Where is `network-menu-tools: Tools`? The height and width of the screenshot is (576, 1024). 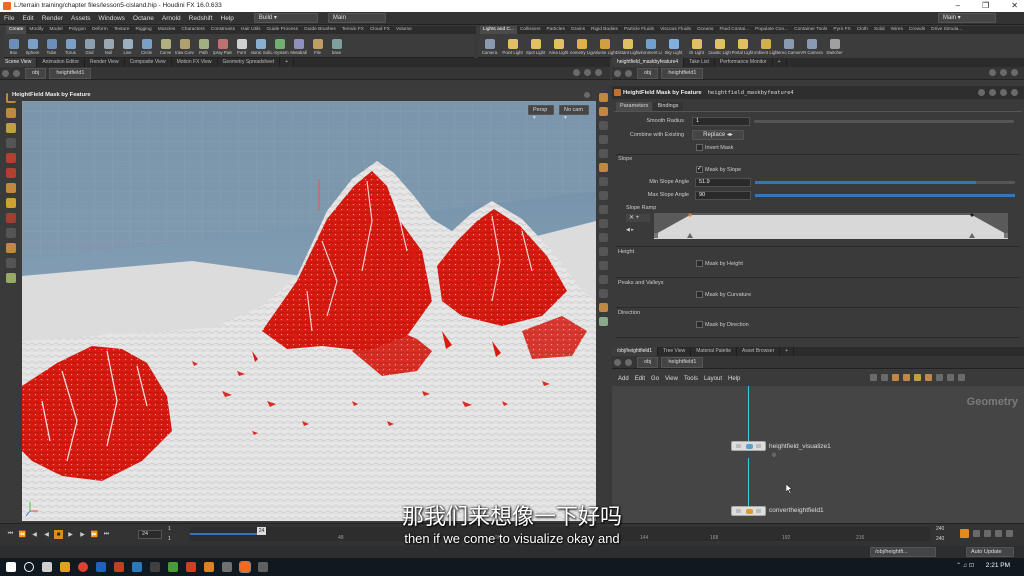 network-menu-tools: Tools is located at coordinates (691, 379).